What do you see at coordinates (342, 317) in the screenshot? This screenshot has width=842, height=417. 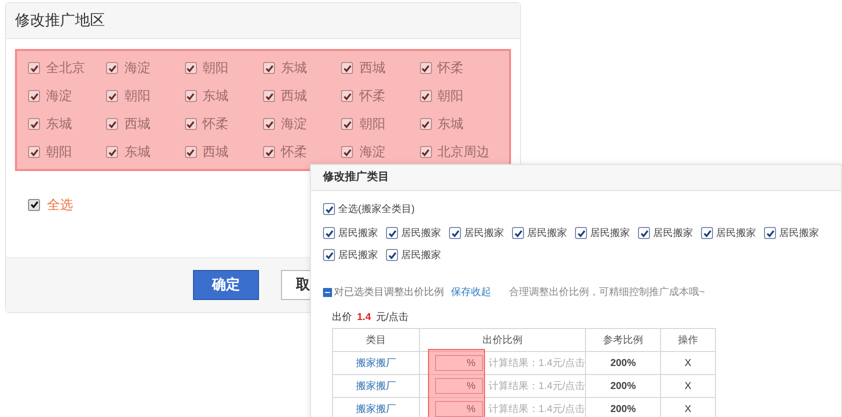 I see `bid-label: 出价` at bounding box center [342, 317].